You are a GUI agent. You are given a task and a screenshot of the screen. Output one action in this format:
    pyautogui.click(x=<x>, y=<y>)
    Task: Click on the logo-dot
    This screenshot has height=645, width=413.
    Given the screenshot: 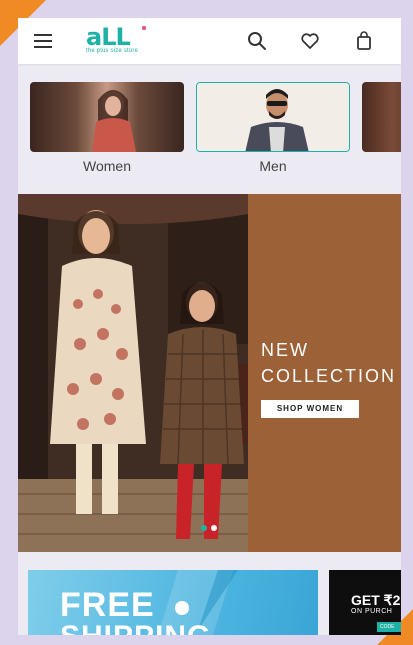 What is the action you would take?
    pyautogui.click(x=144, y=28)
    